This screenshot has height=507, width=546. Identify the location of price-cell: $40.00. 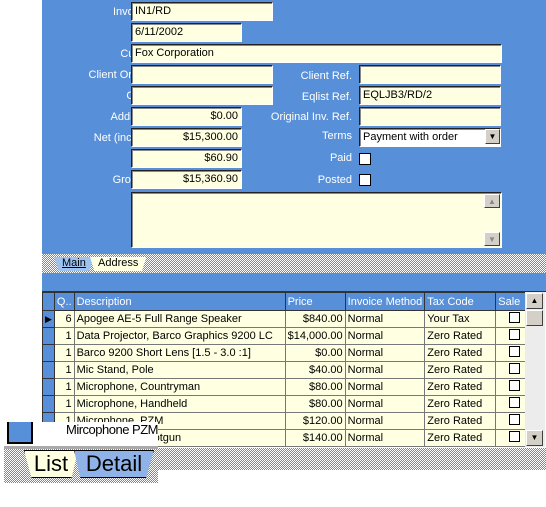
(315, 370).